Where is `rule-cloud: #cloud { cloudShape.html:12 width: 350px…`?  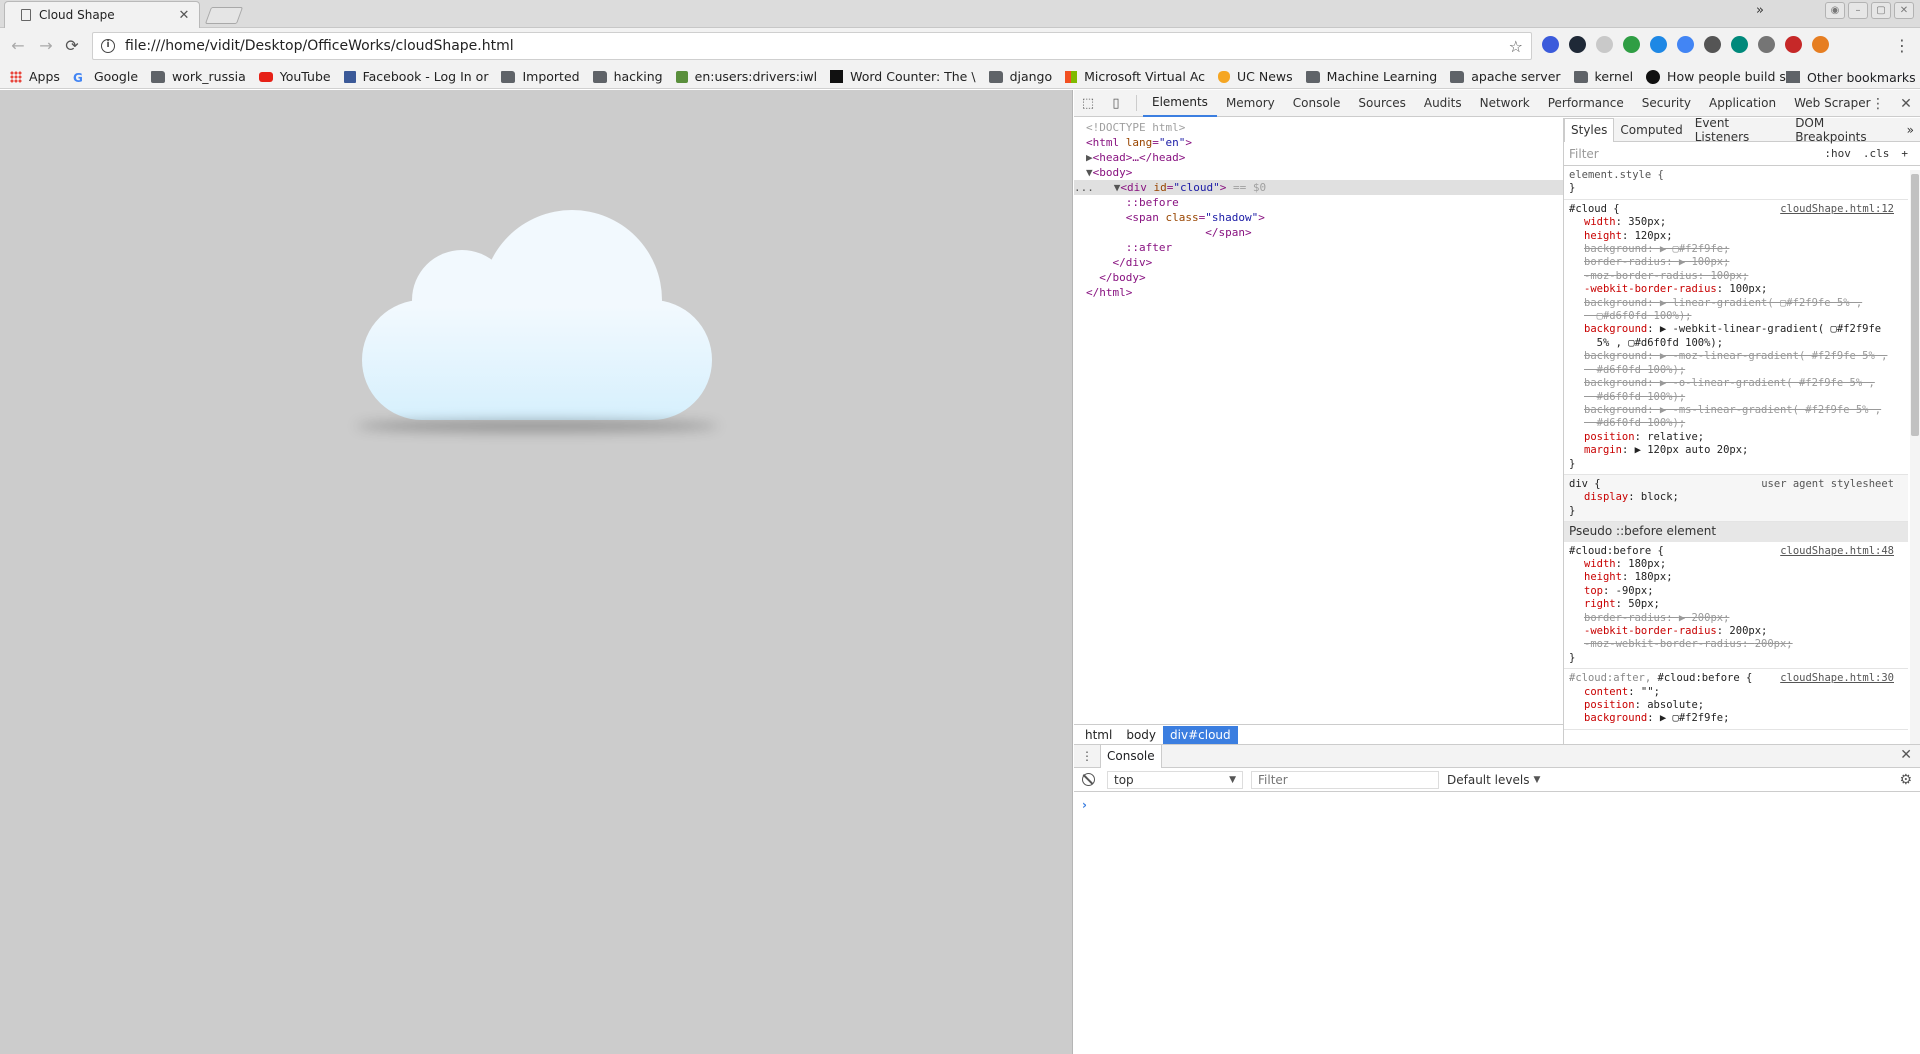 rule-cloud: #cloud { cloudShape.html:12 width: 350px… is located at coordinates (1736, 337).